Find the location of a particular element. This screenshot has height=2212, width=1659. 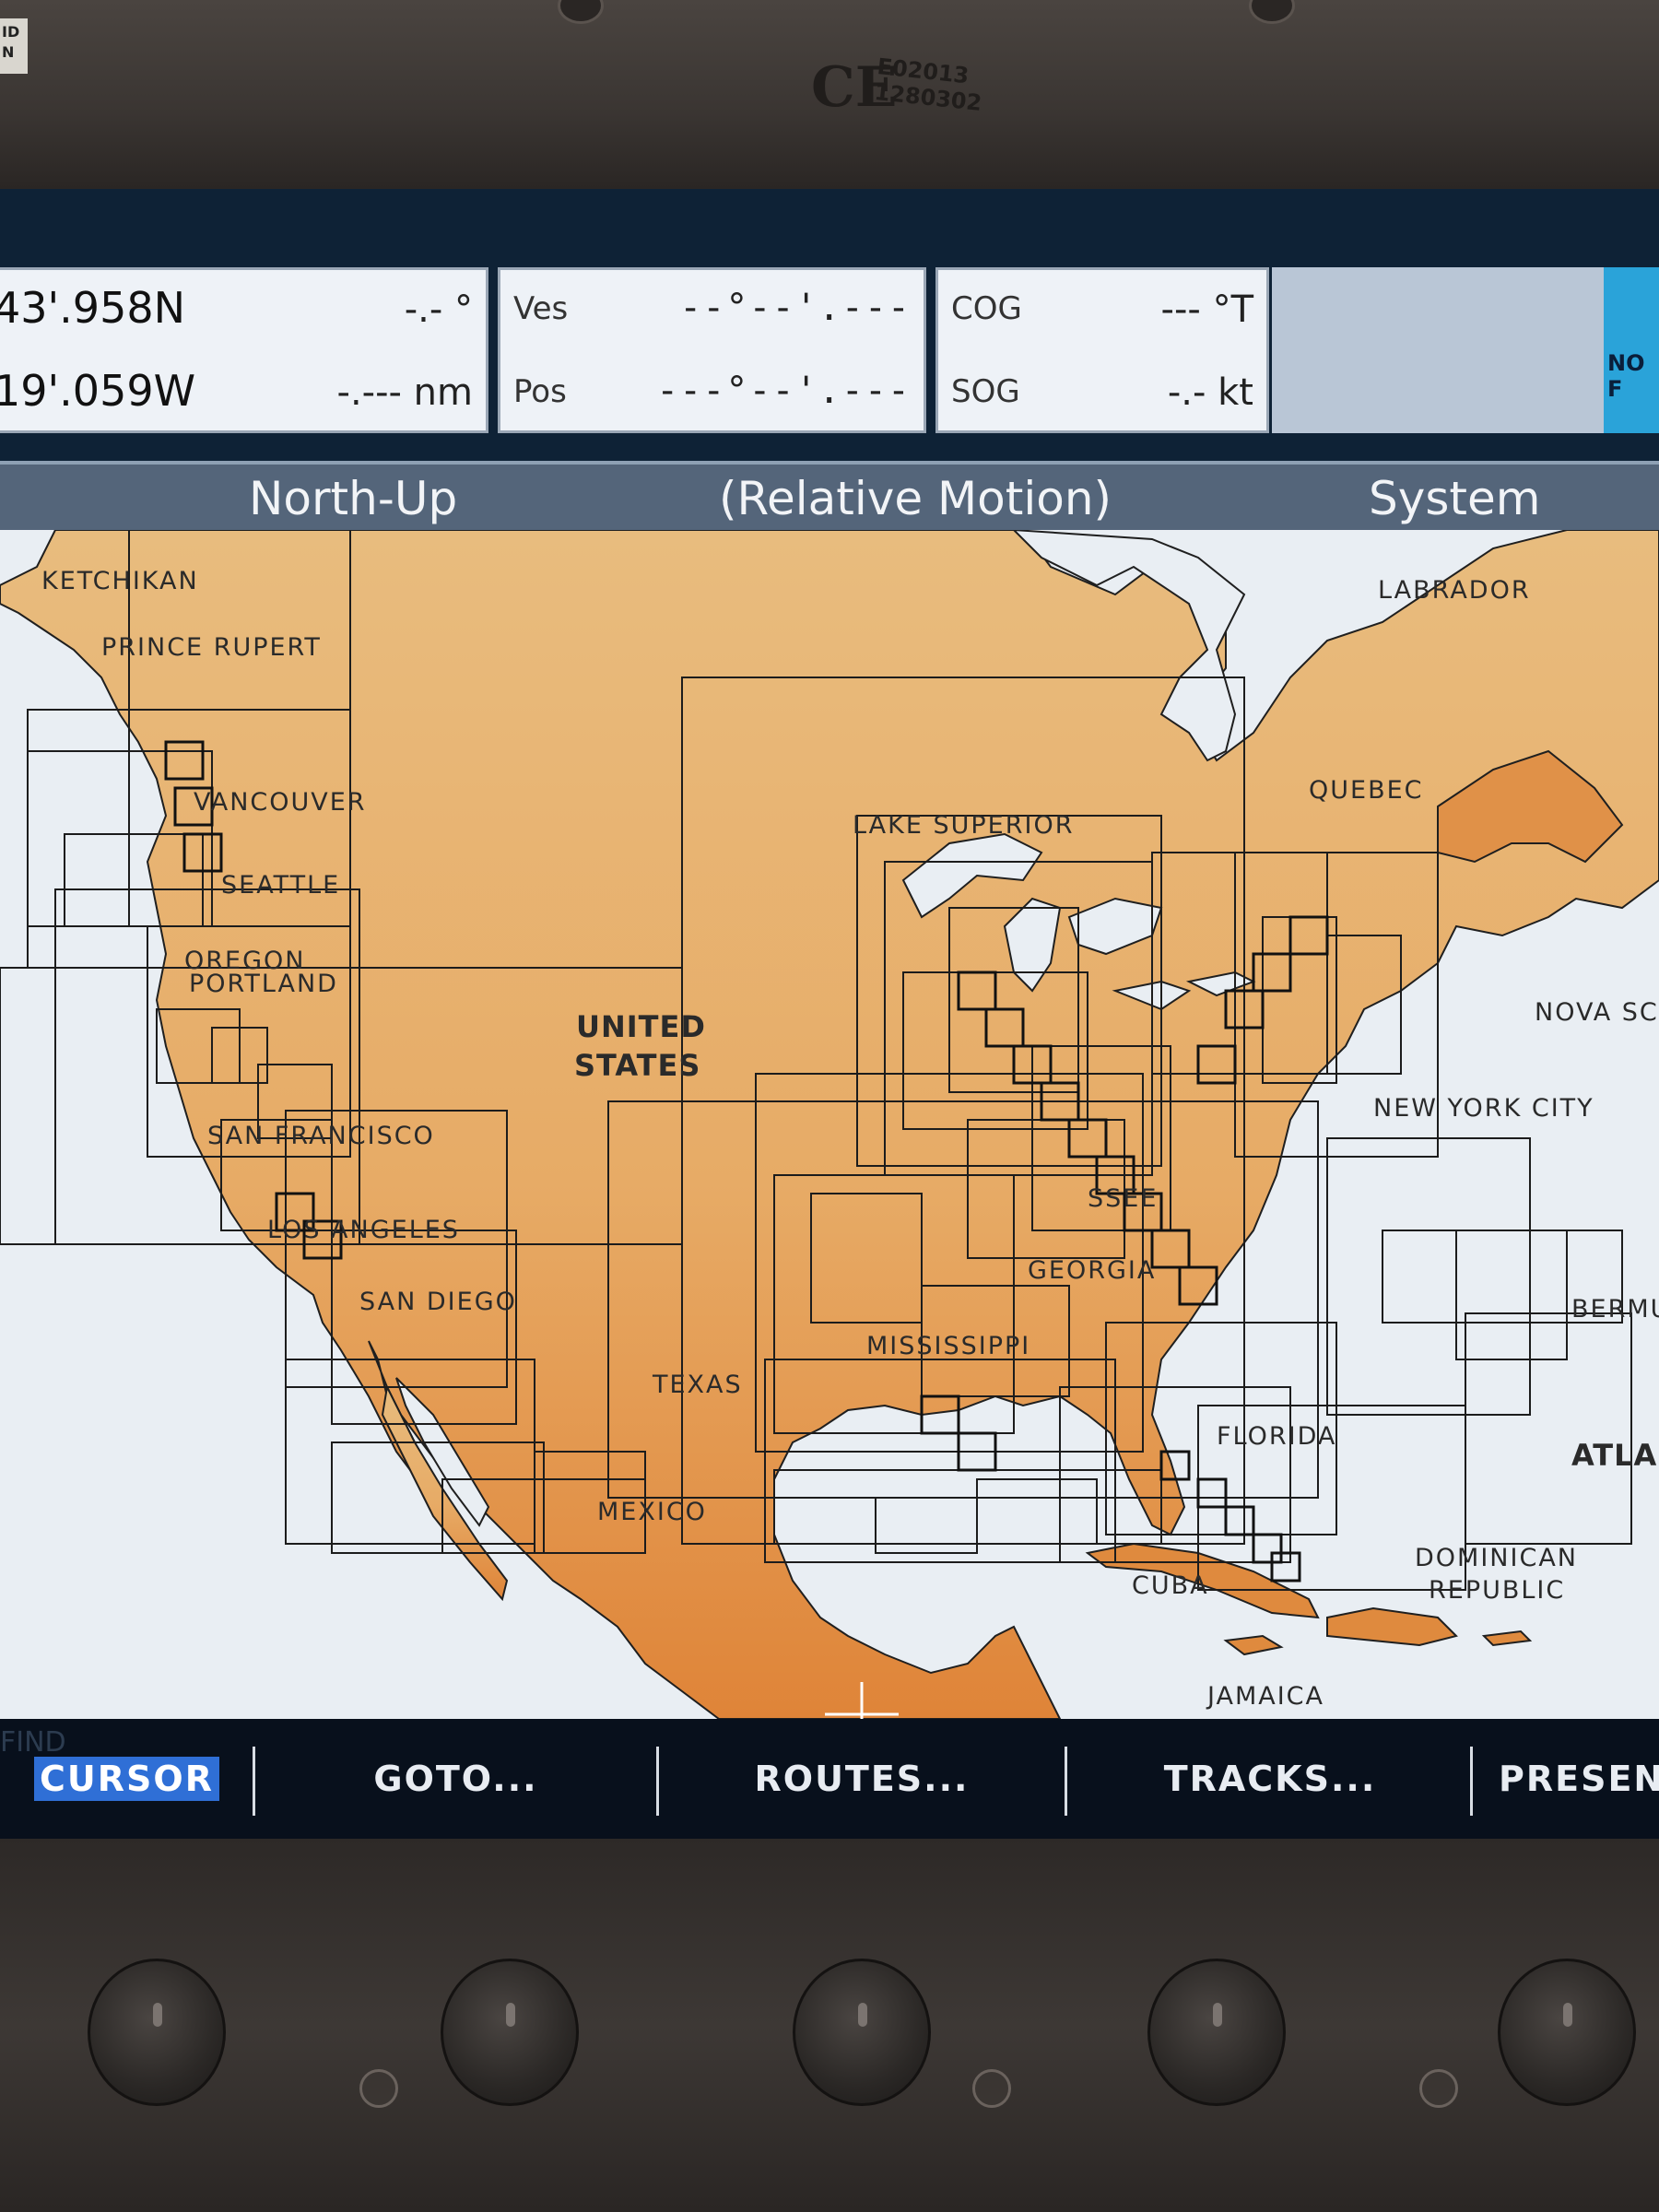

label-lake-superior: LAKE SUPERIOR is located at coordinates (964, 825).